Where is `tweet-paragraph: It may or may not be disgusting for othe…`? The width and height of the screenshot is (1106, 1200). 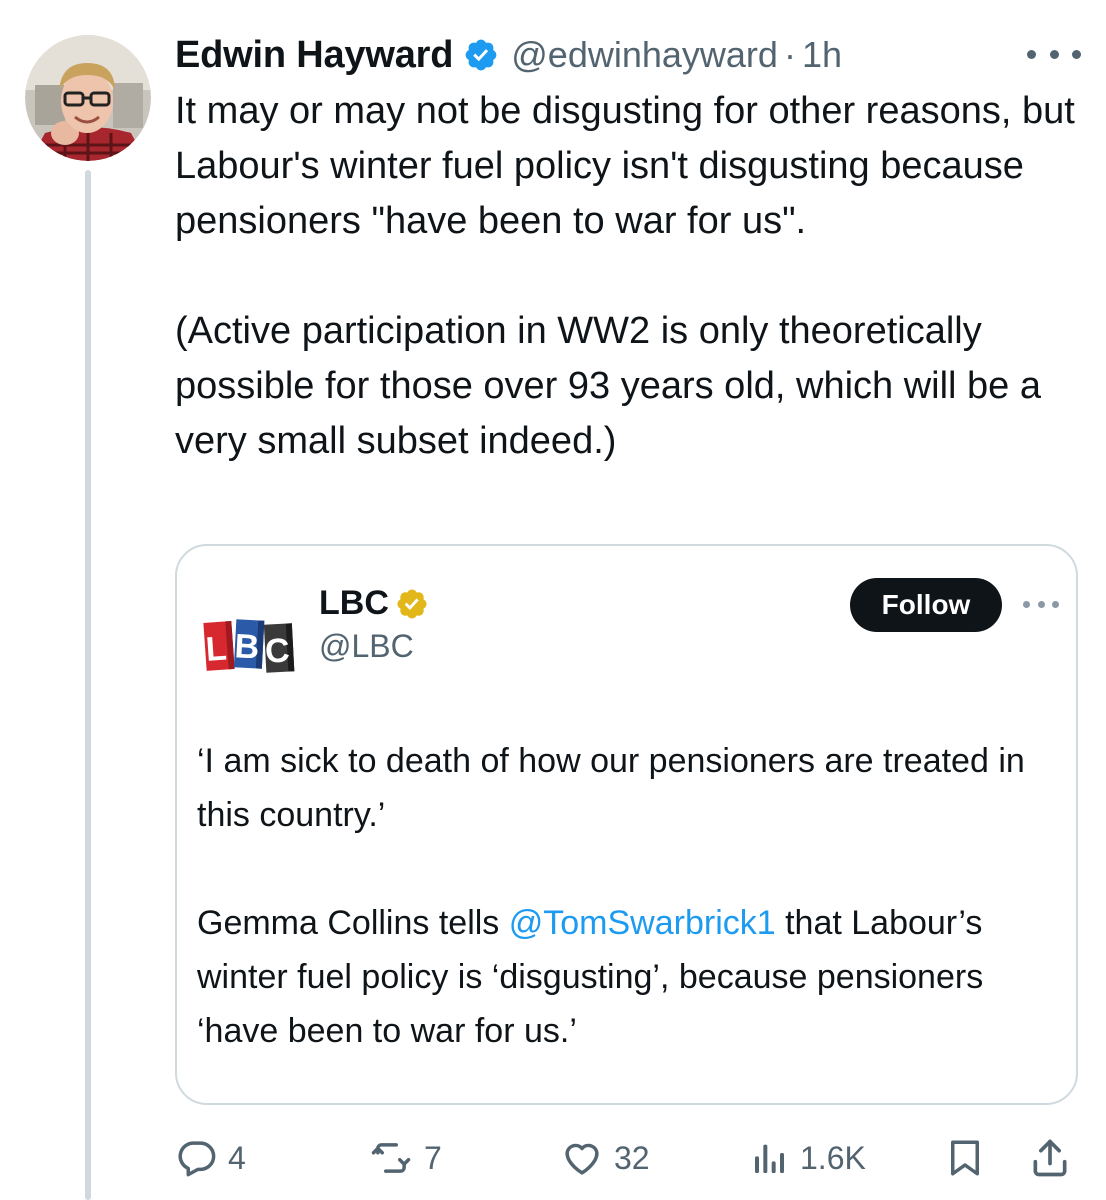
tweet-paragraph: It may or may not be disgusting for othe… is located at coordinates (625, 166).